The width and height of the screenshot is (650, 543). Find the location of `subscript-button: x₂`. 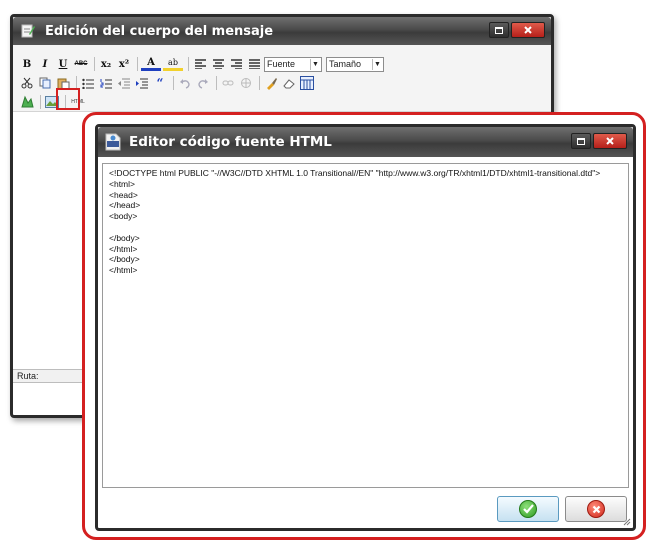

subscript-button: x₂ is located at coordinates (106, 64).